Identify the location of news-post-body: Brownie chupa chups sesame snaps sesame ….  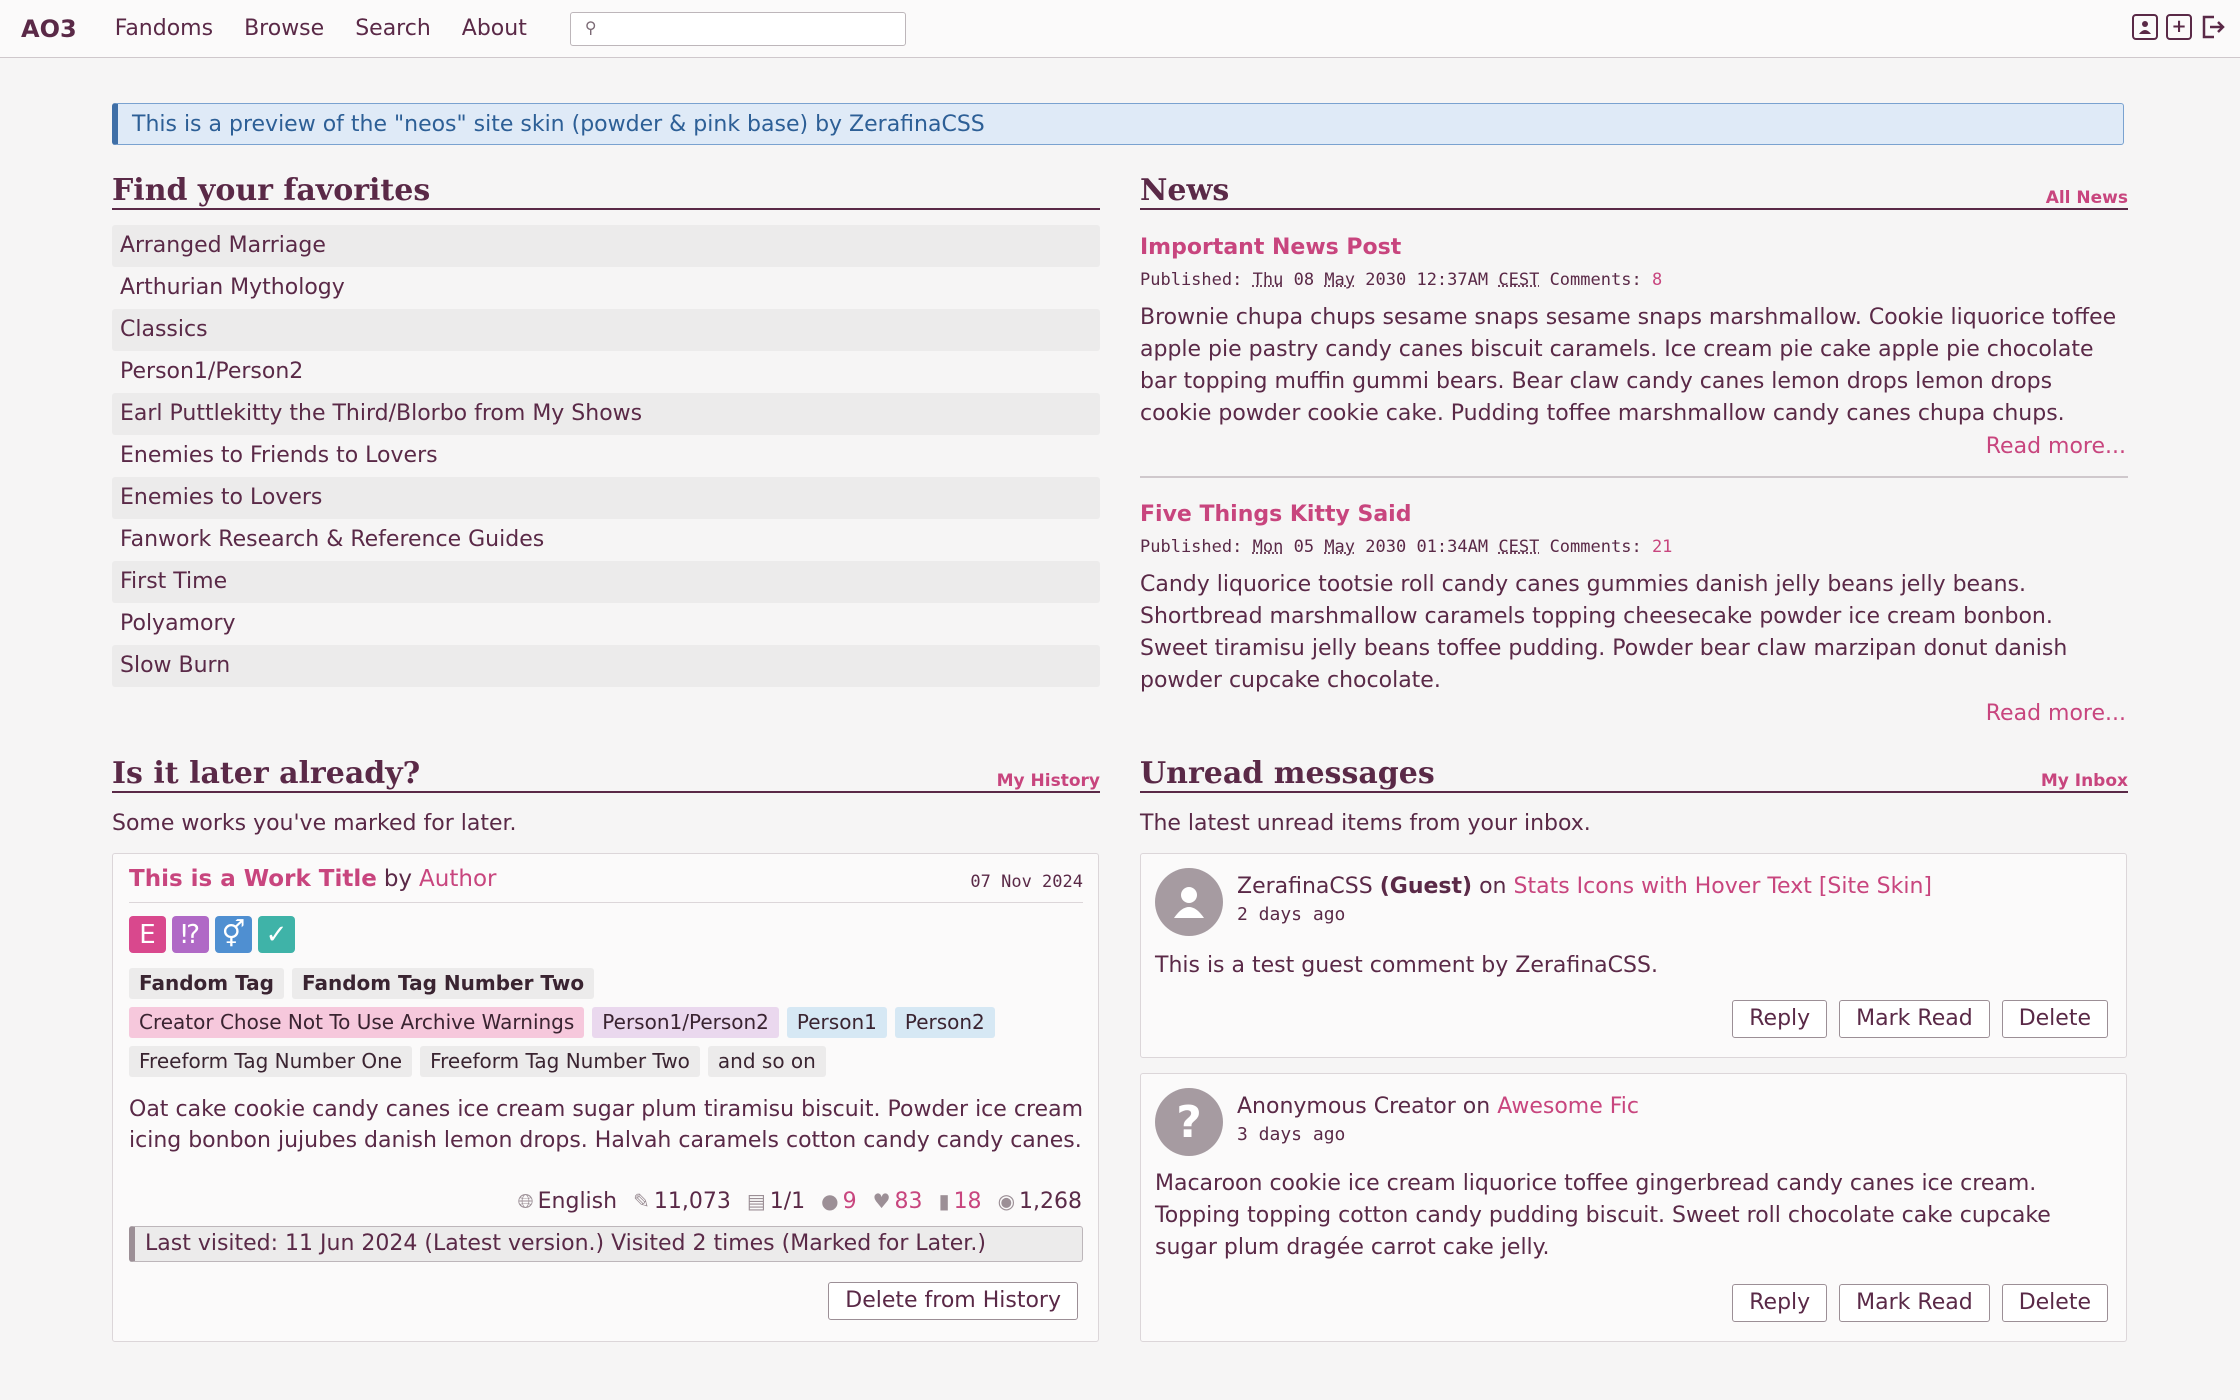
(1628, 365).